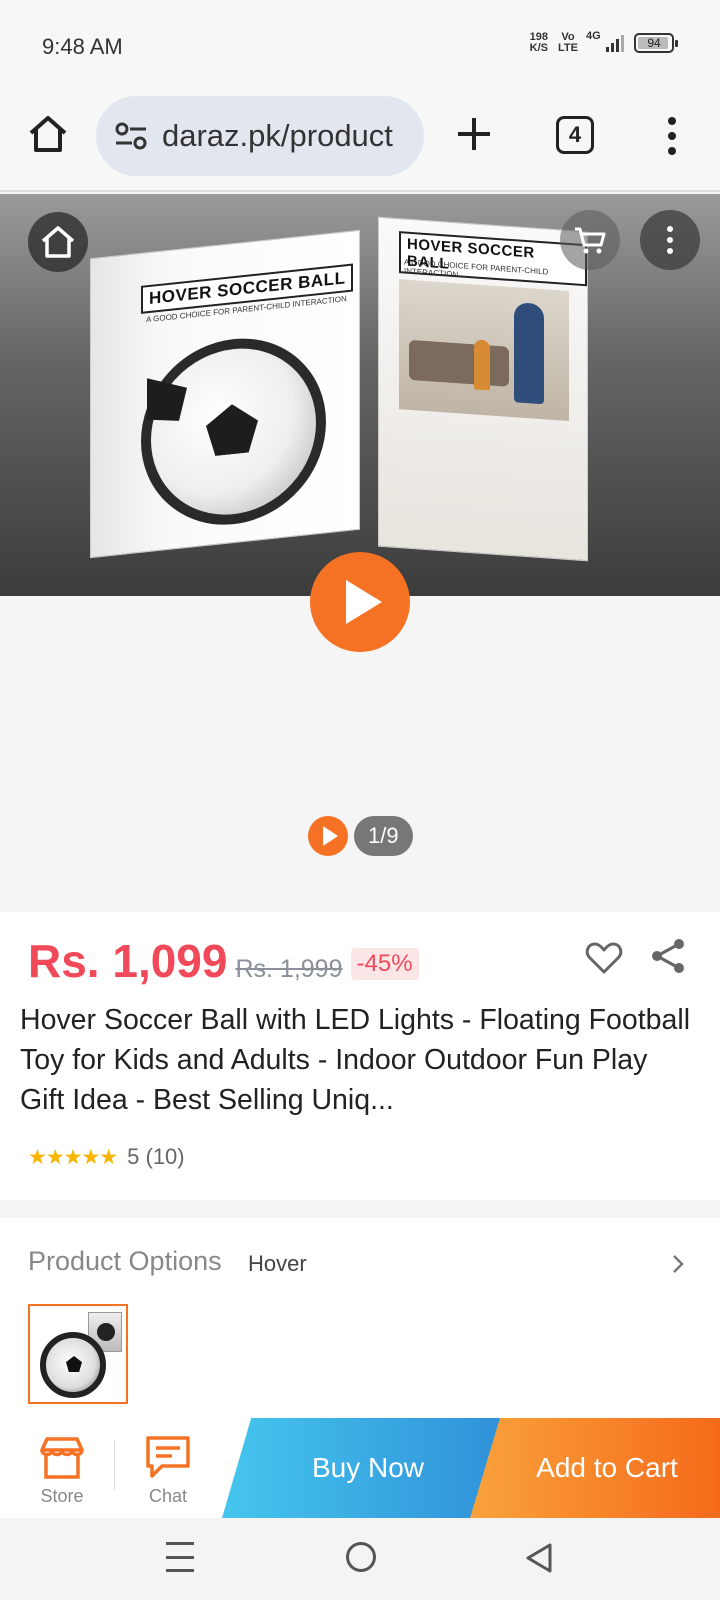  What do you see at coordinates (62, 1496) in the screenshot?
I see `store-label: Store` at bounding box center [62, 1496].